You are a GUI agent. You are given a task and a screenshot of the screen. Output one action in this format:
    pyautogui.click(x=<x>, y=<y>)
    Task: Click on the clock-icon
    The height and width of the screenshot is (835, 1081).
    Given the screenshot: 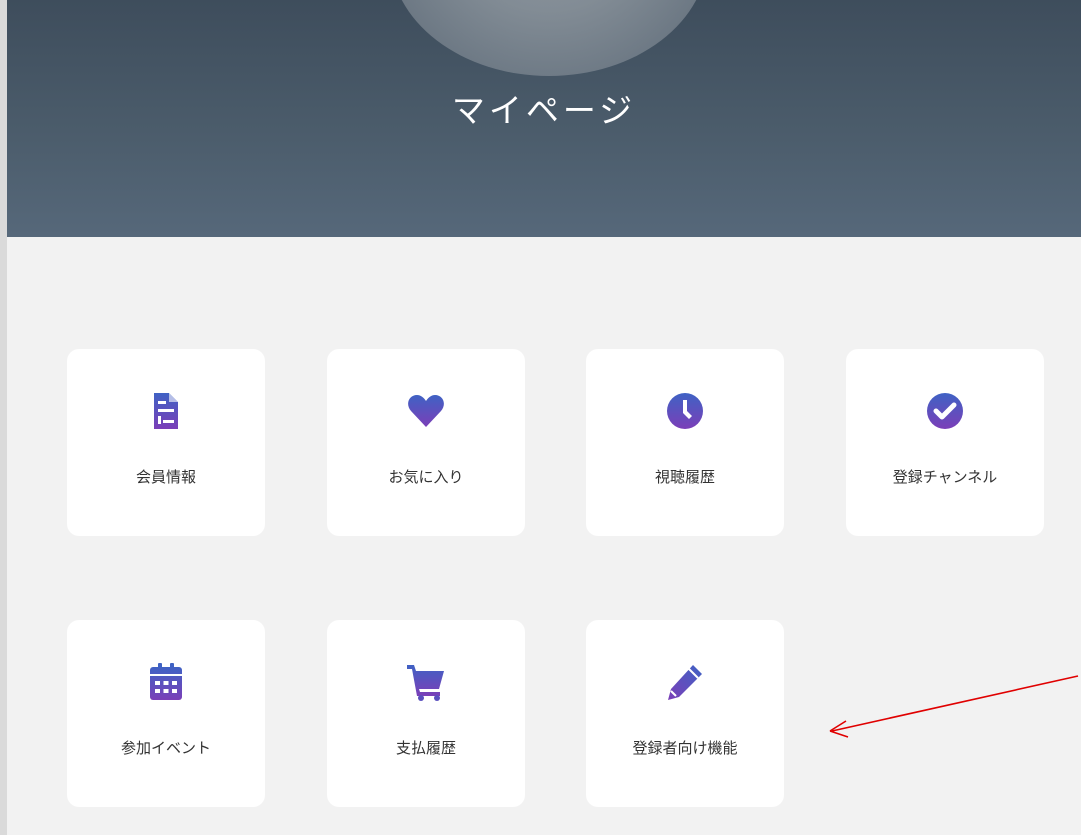 What is the action you would take?
    pyautogui.click(x=685, y=411)
    